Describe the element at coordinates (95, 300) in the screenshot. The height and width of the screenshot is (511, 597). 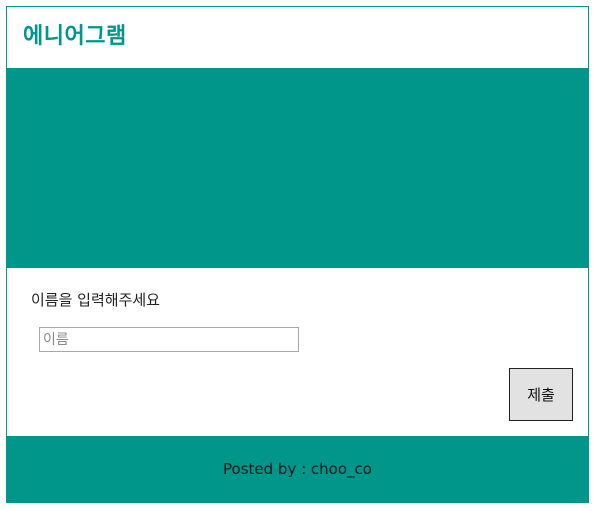
I see `name-prompt-label: 이름을 입력해주세요` at that location.